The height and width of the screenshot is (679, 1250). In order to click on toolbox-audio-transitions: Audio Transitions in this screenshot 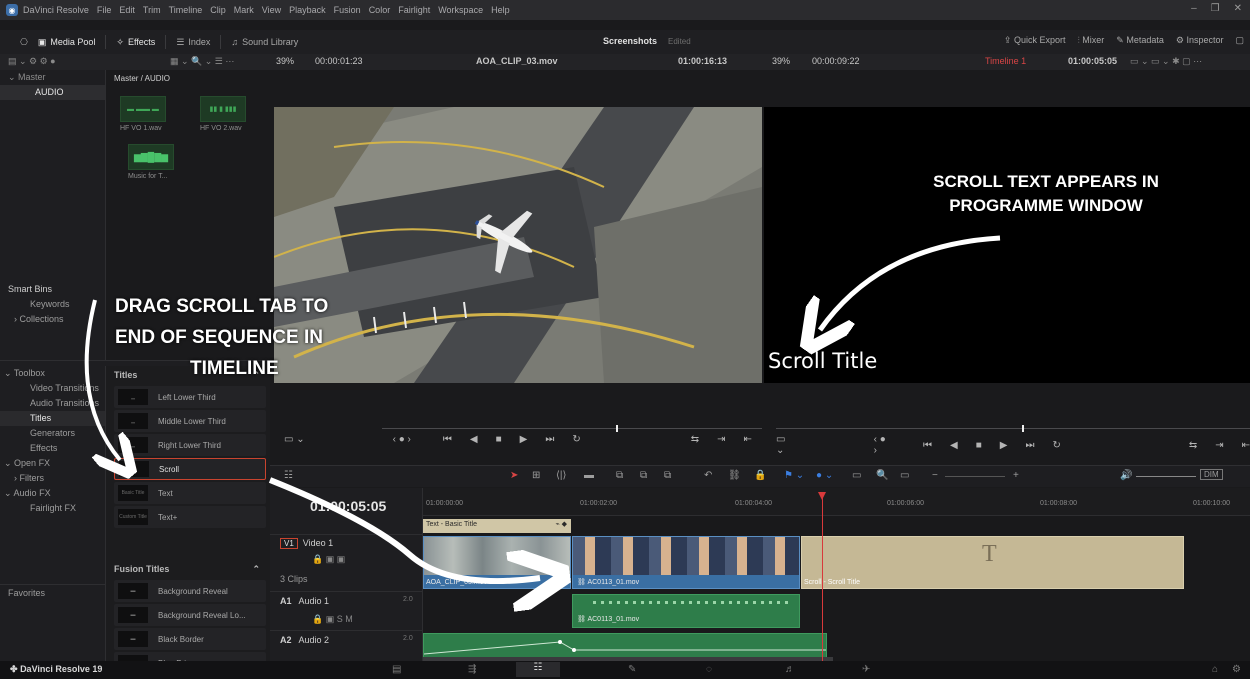, I will do `click(52, 403)`.